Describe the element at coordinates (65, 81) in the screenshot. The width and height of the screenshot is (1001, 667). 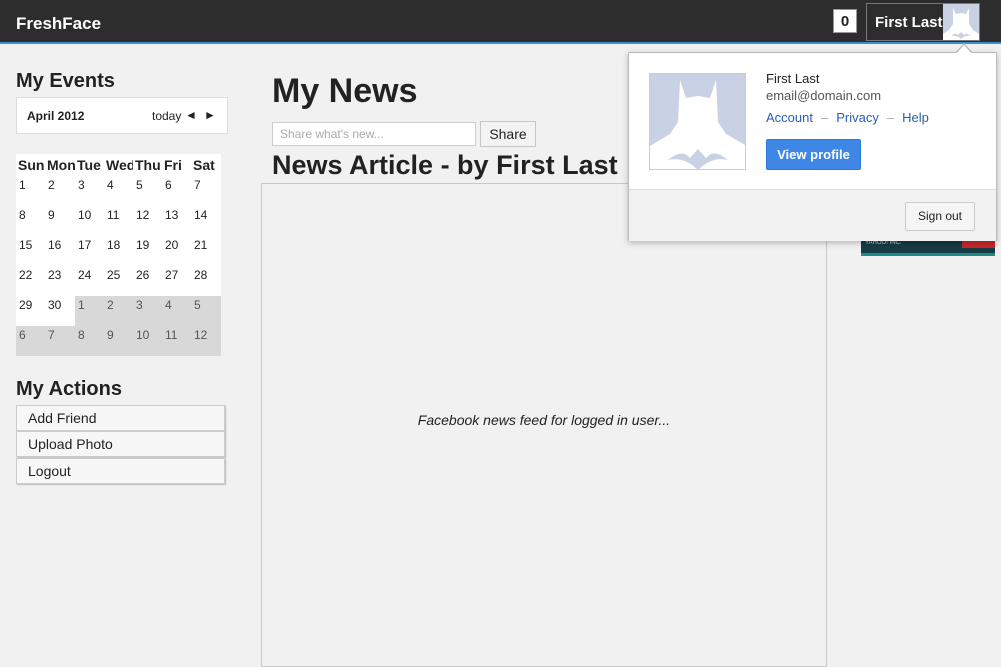
I see `events-heading: My Events` at that location.